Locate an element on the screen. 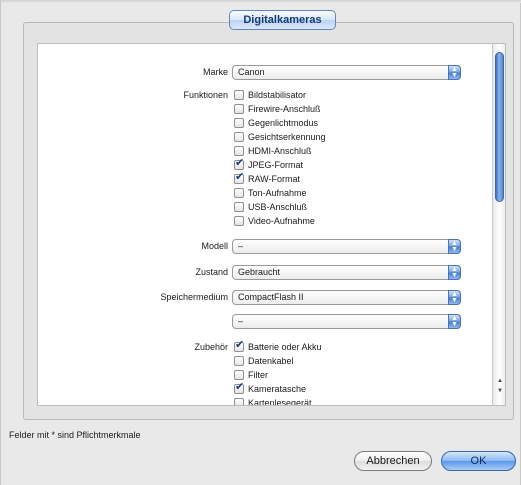 The height and width of the screenshot is (485, 521). checkbox-hdmi: HDMI-Anschluß is located at coordinates (273, 151).